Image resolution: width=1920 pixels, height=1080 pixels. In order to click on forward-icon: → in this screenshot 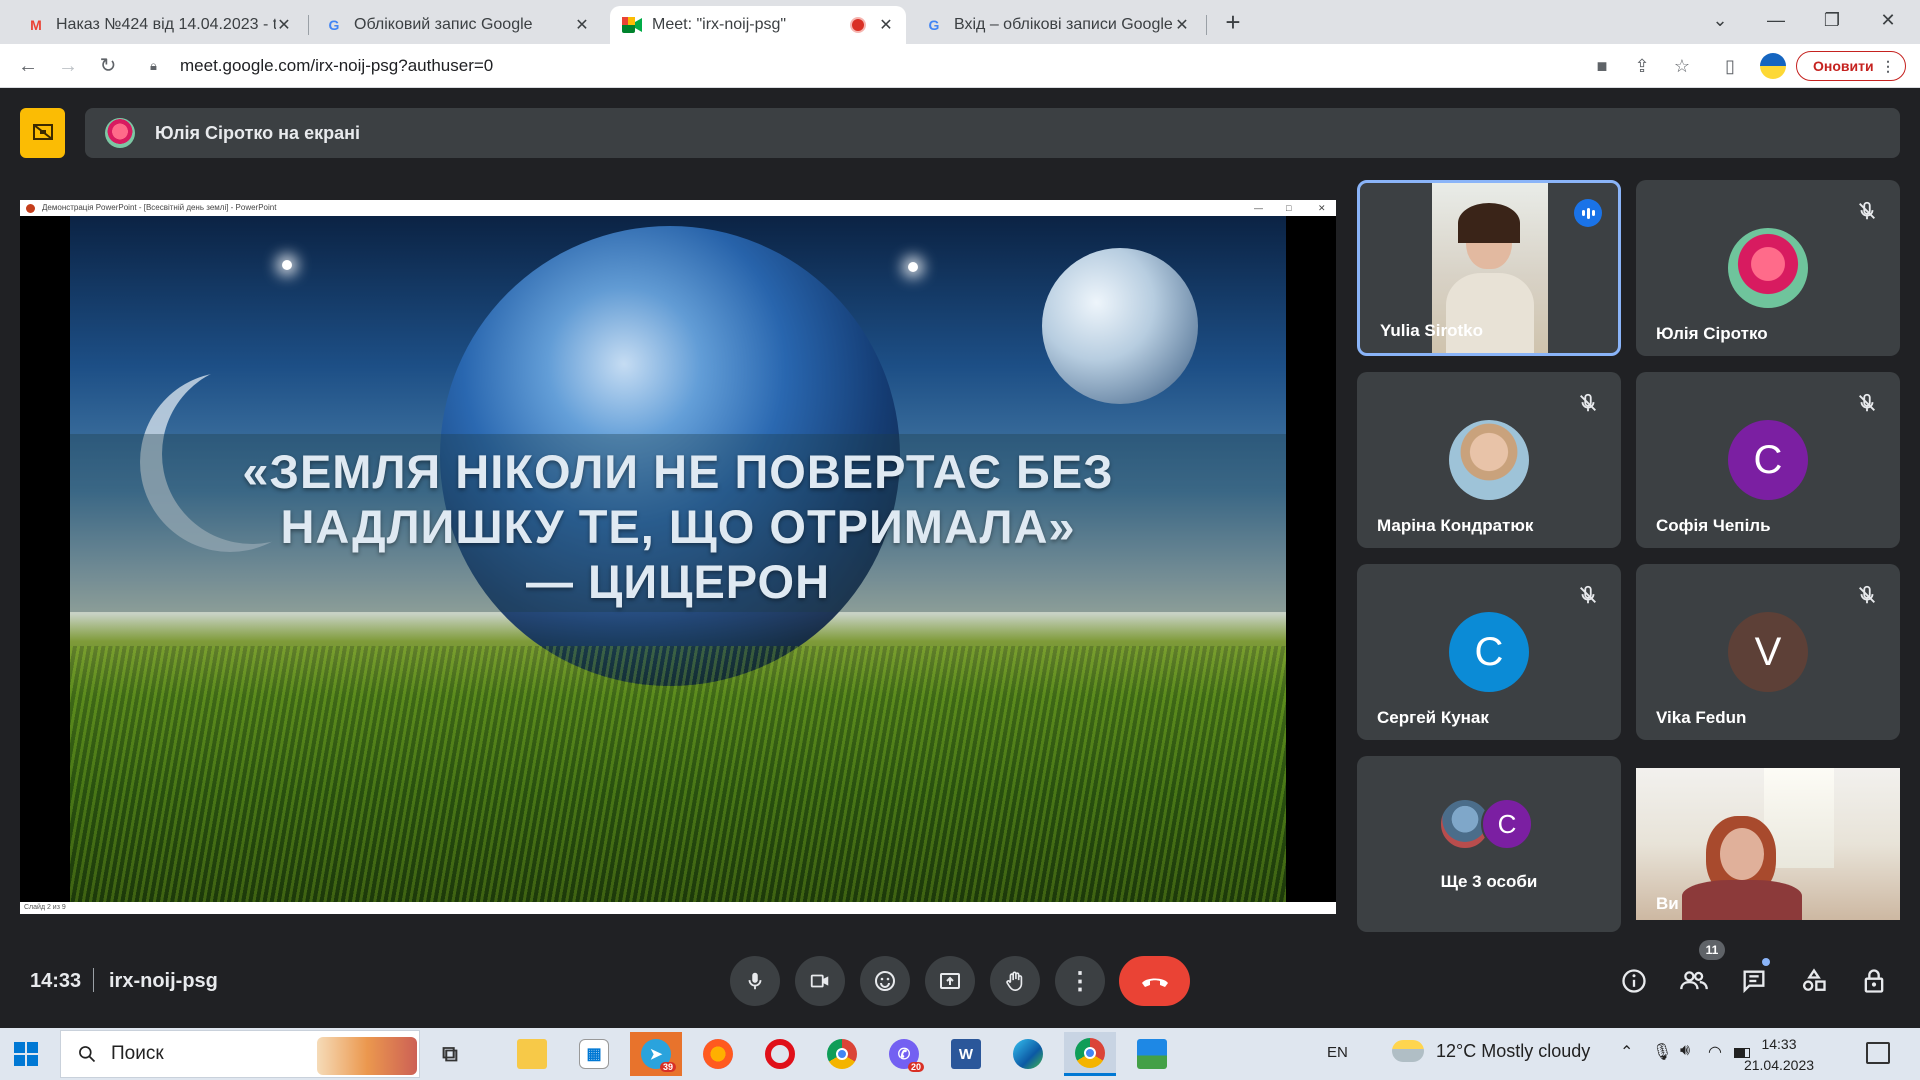, I will do `click(68, 66)`.